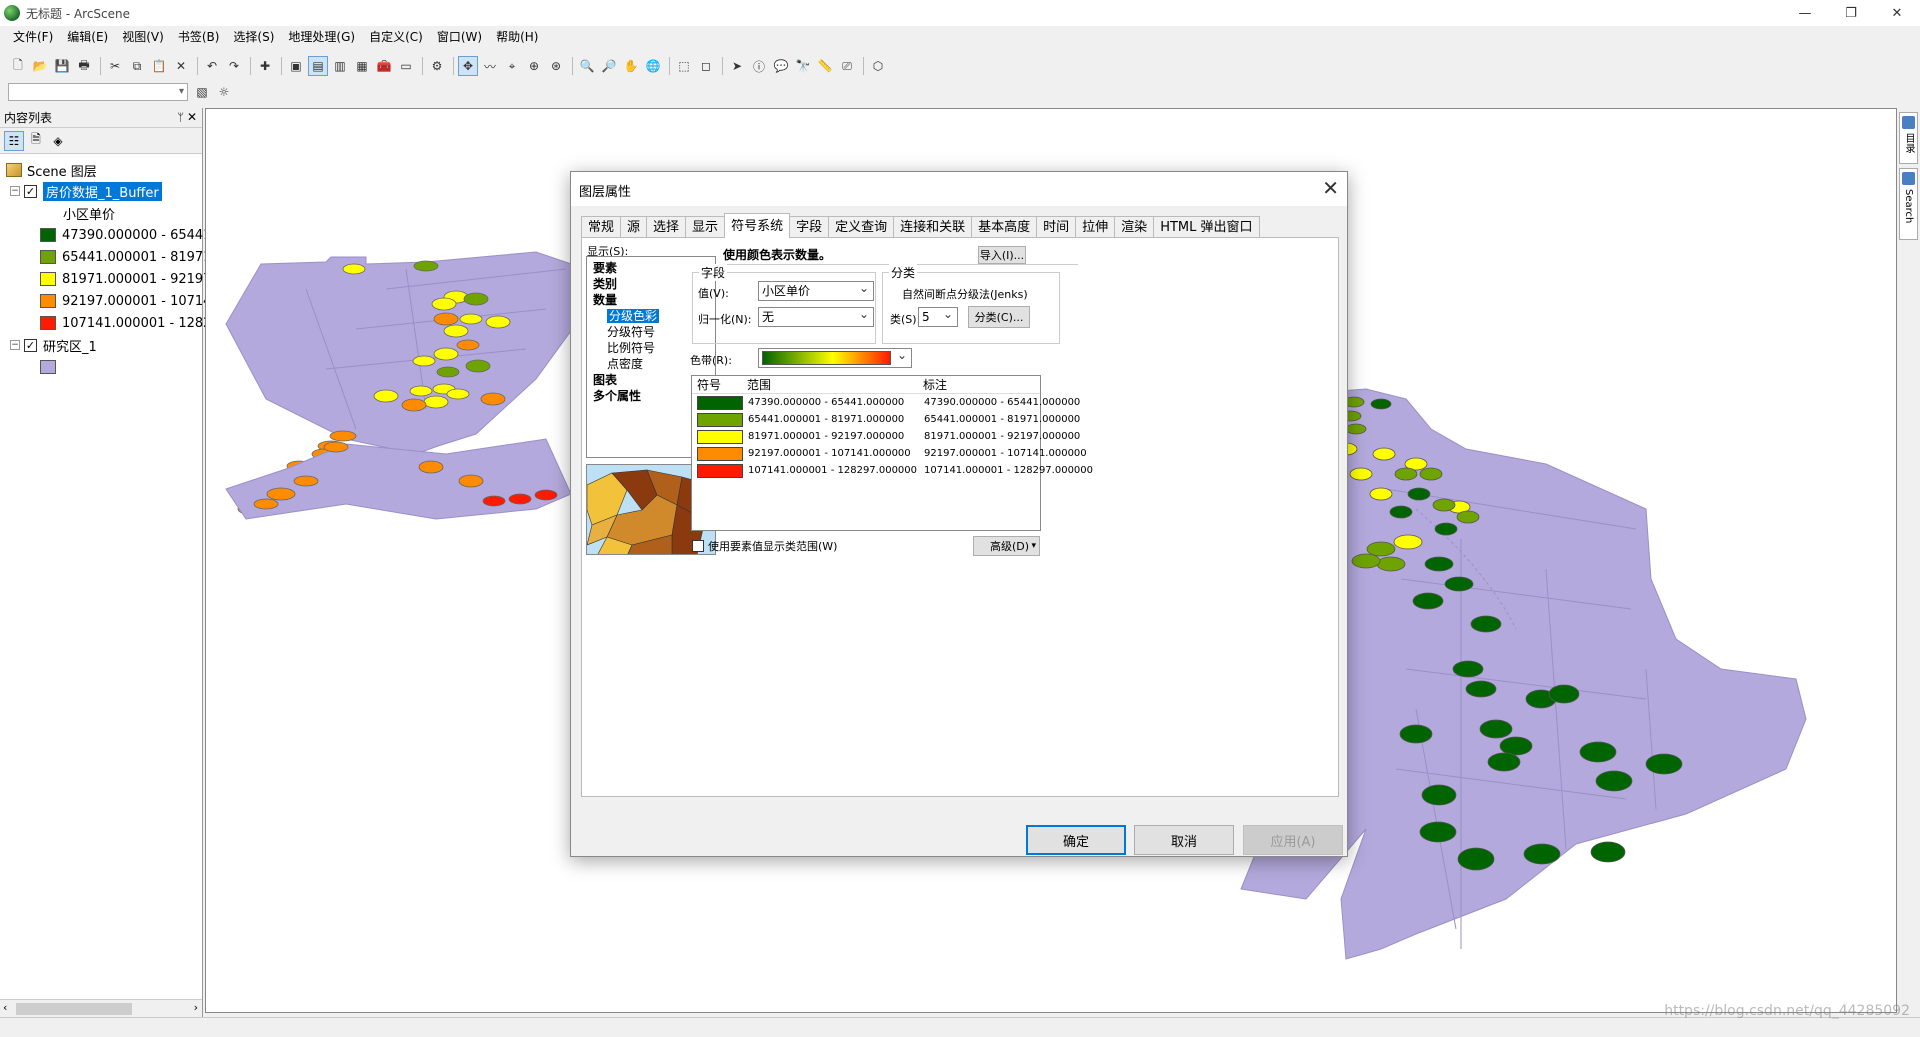 This screenshot has height=1037, width=1920. What do you see at coordinates (1908, 204) in the screenshot?
I see `search-dock-tab: Search` at bounding box center [1908, 204].